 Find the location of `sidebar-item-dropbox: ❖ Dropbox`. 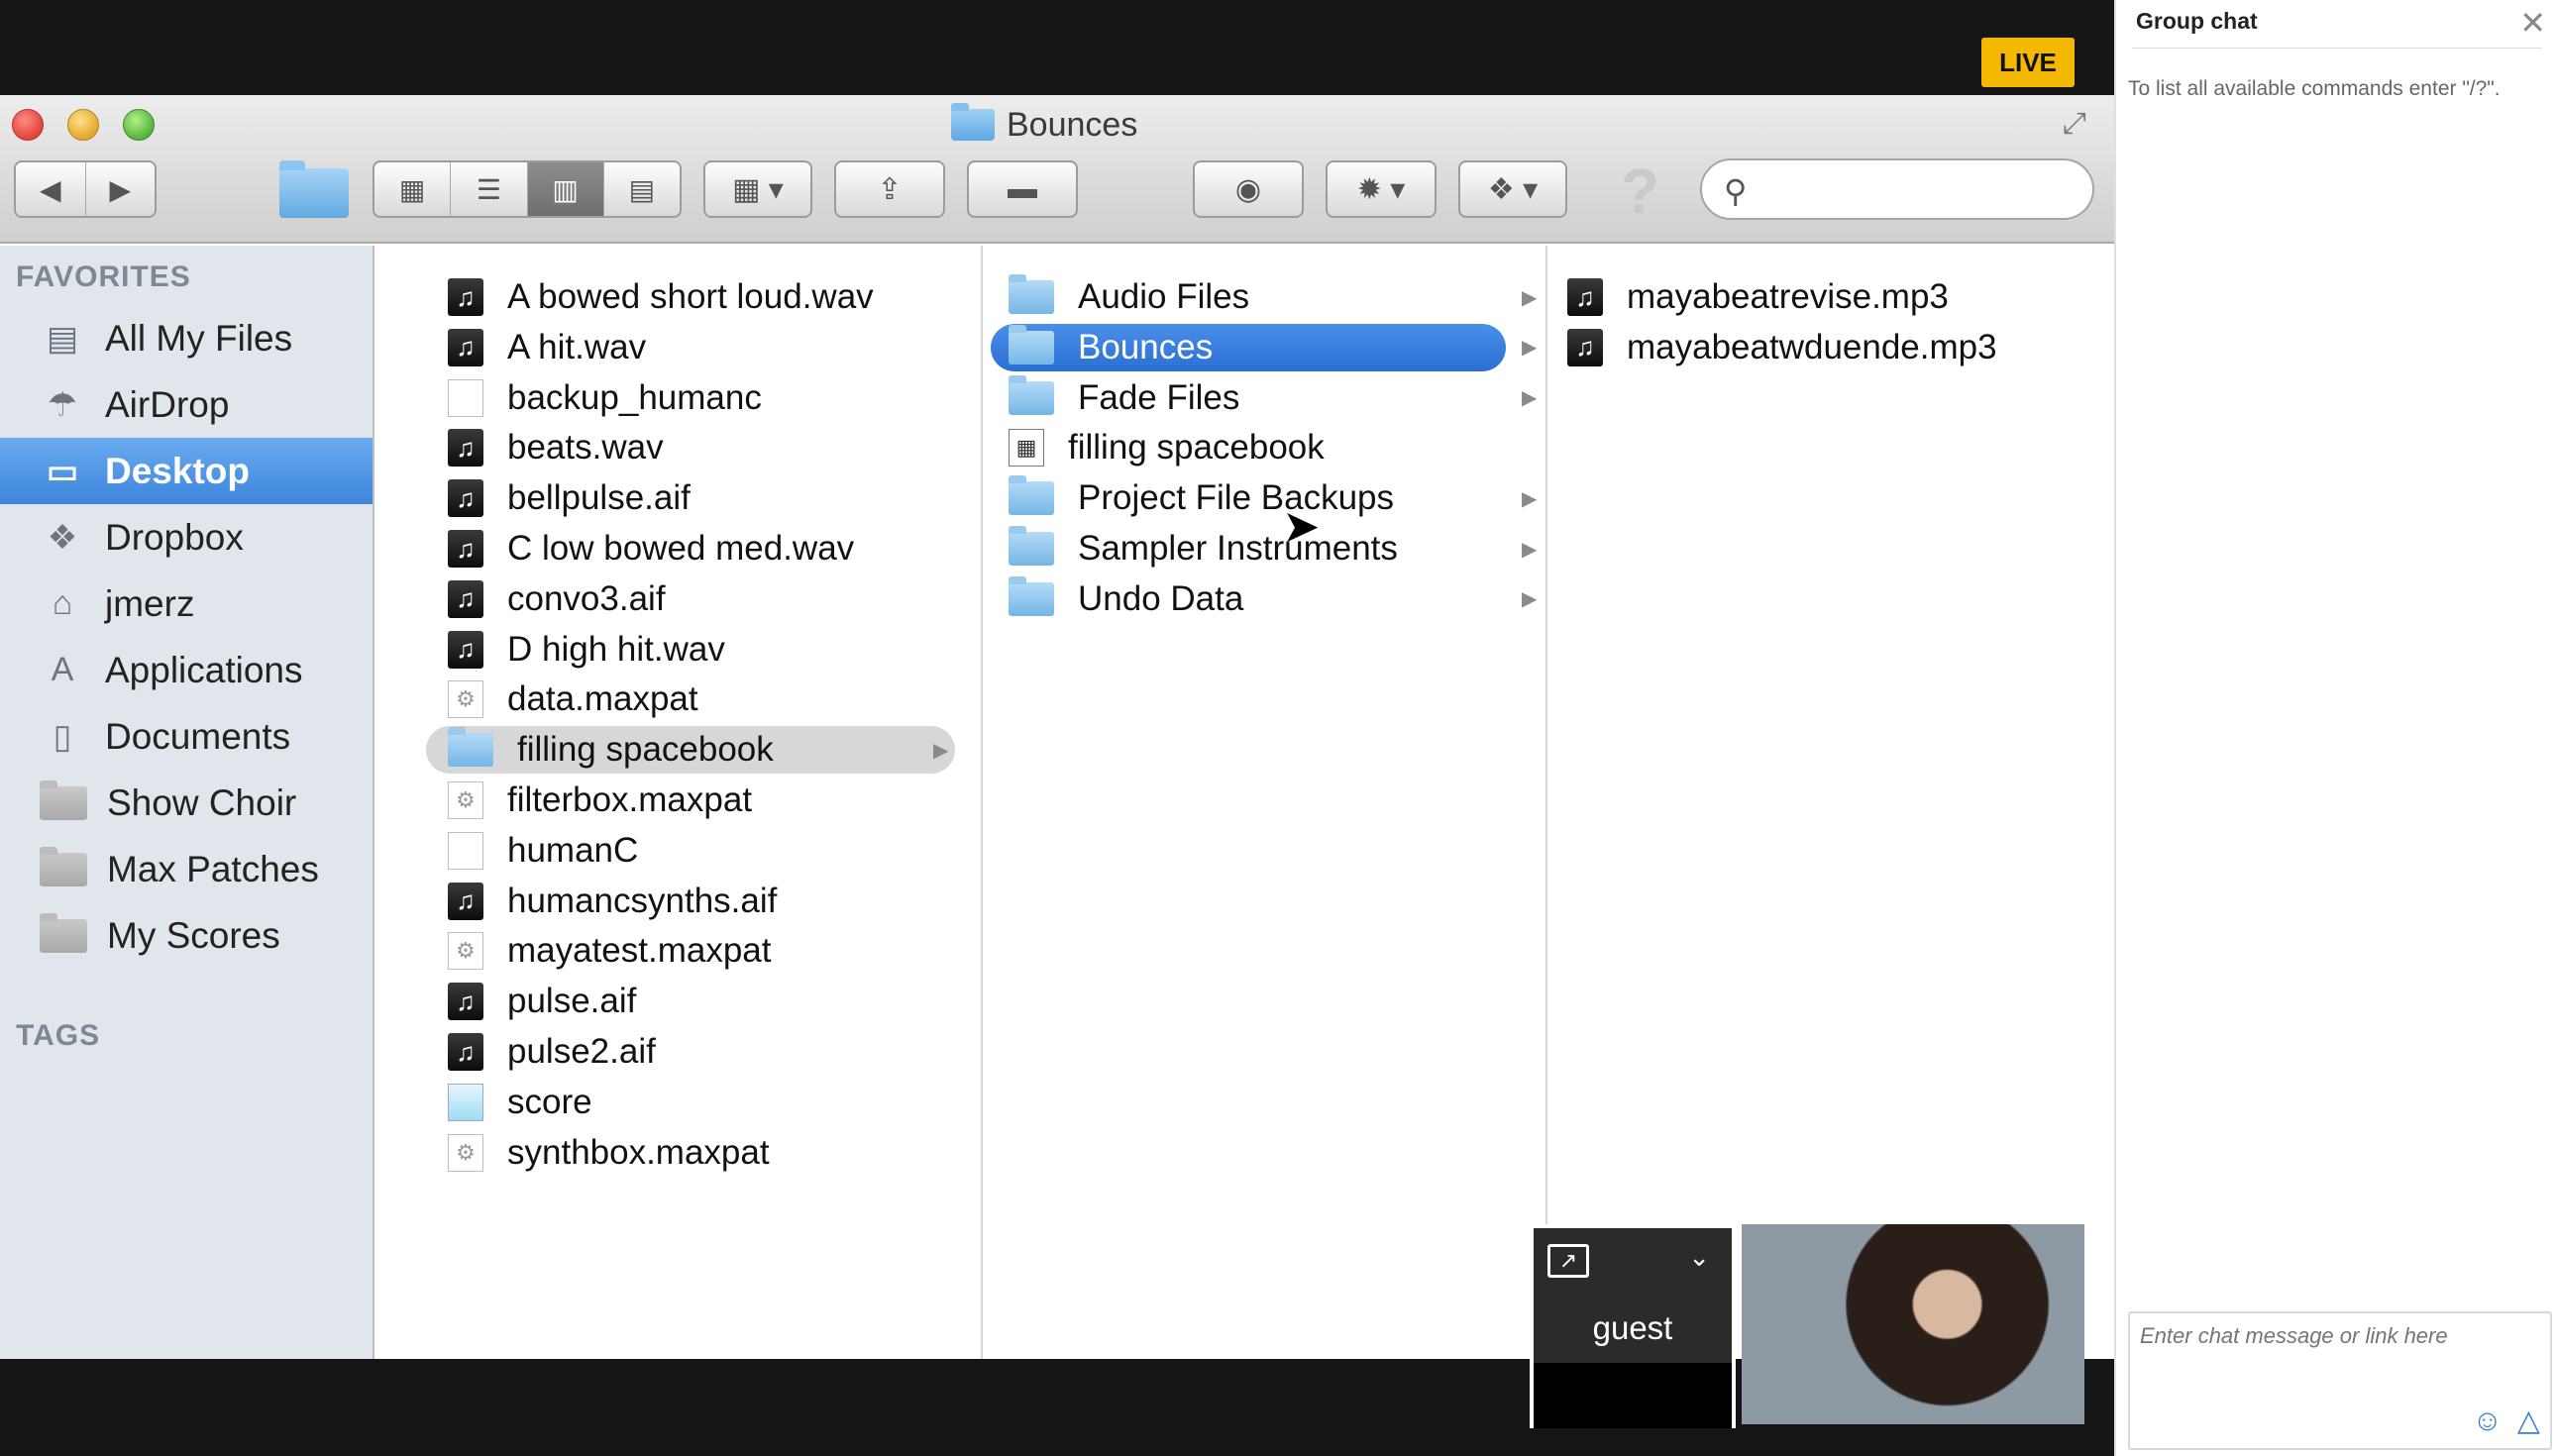

sidebar-item-dropbox: ❖ Dropbox is located at coordinates (186, 537).